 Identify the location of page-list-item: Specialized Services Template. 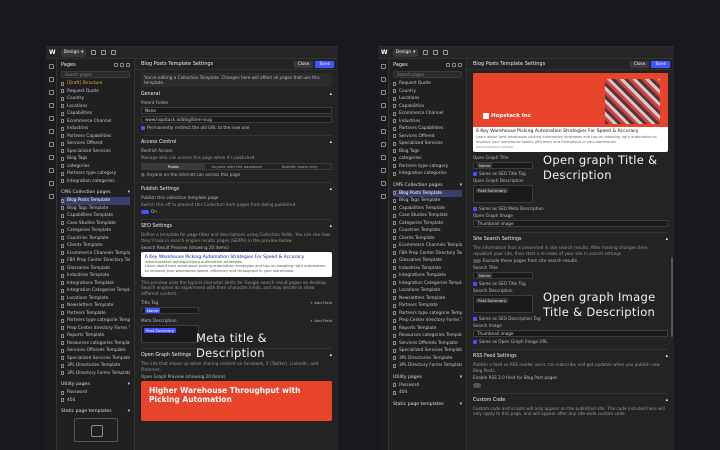
(95, 359).